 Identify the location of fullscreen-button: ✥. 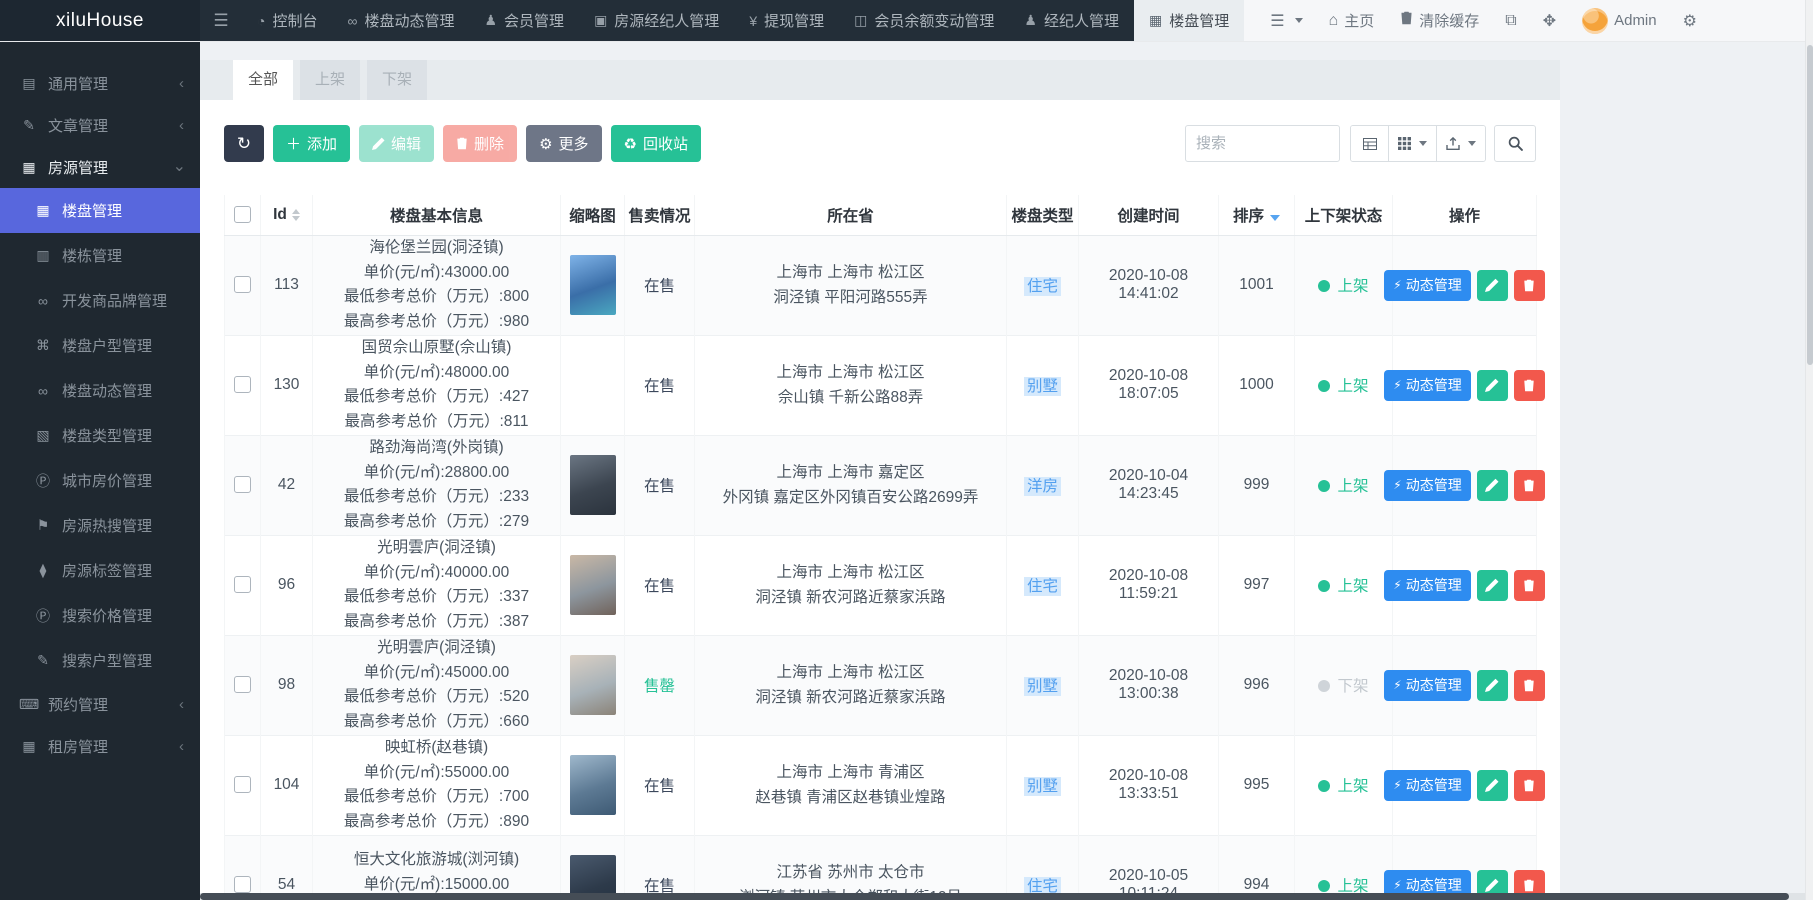
(1549, 21).